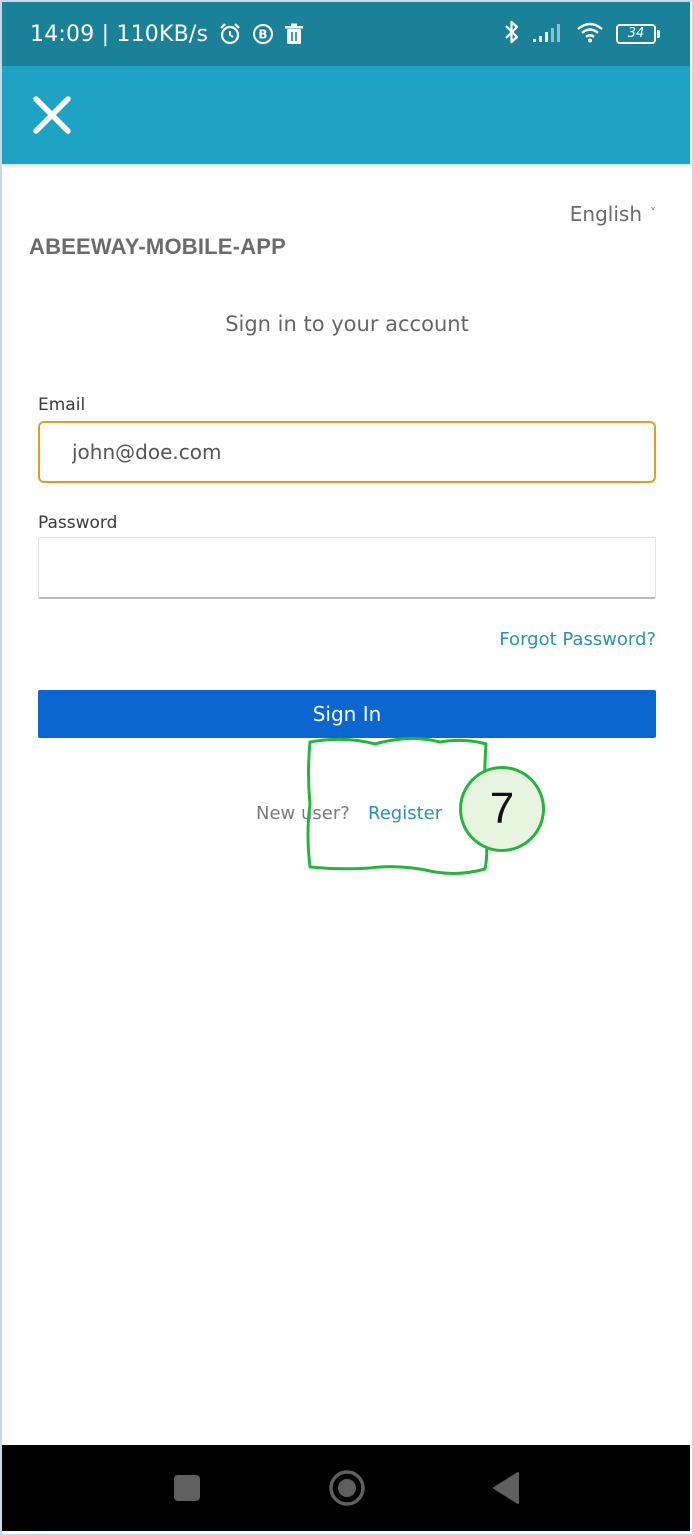 The image size is (694, 1536). What do you see at coordinates (119, 34) in the screenshot?
I see `status-time-speed: 14:09 | 110KB/s` at bounding box center [119, 34].